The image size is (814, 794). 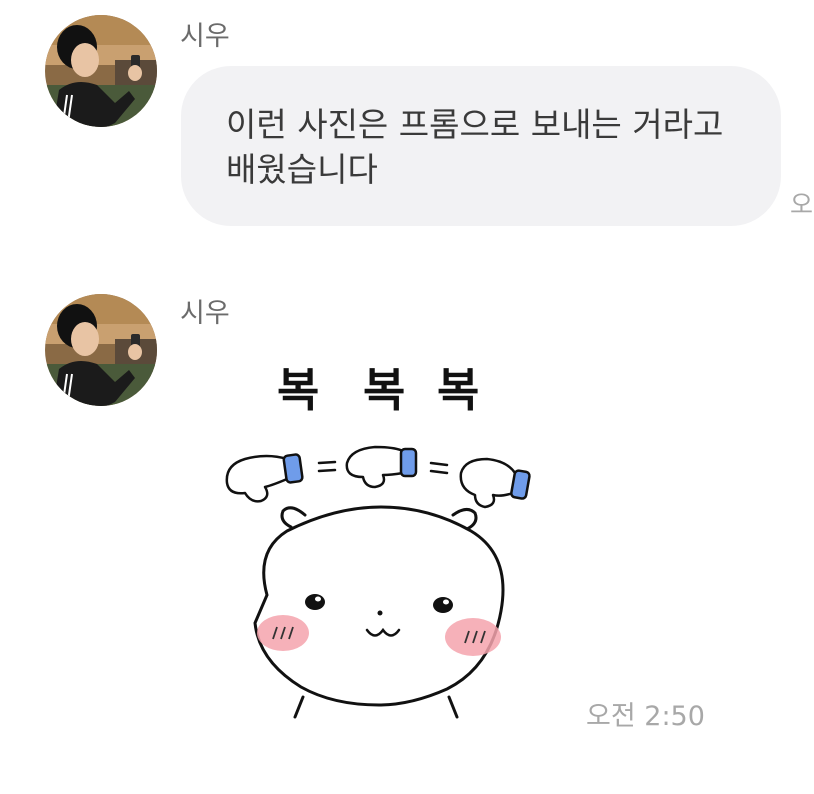 I want to click on hand-middle-icon, so click(x=381, y=467).